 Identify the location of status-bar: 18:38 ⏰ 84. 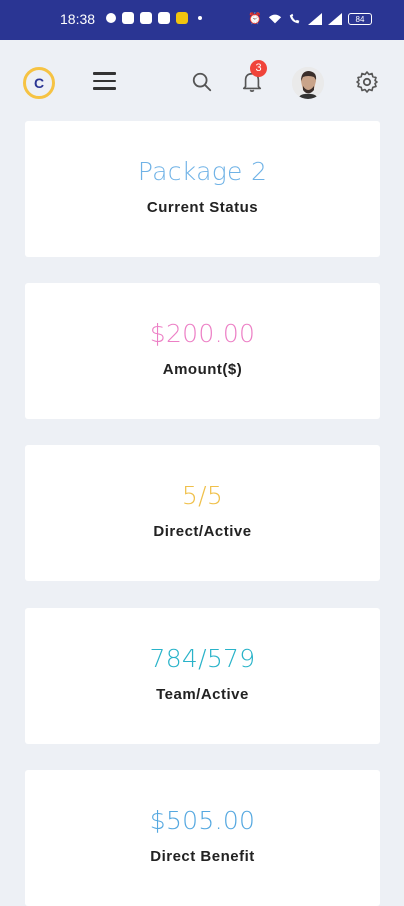
(202, 20).